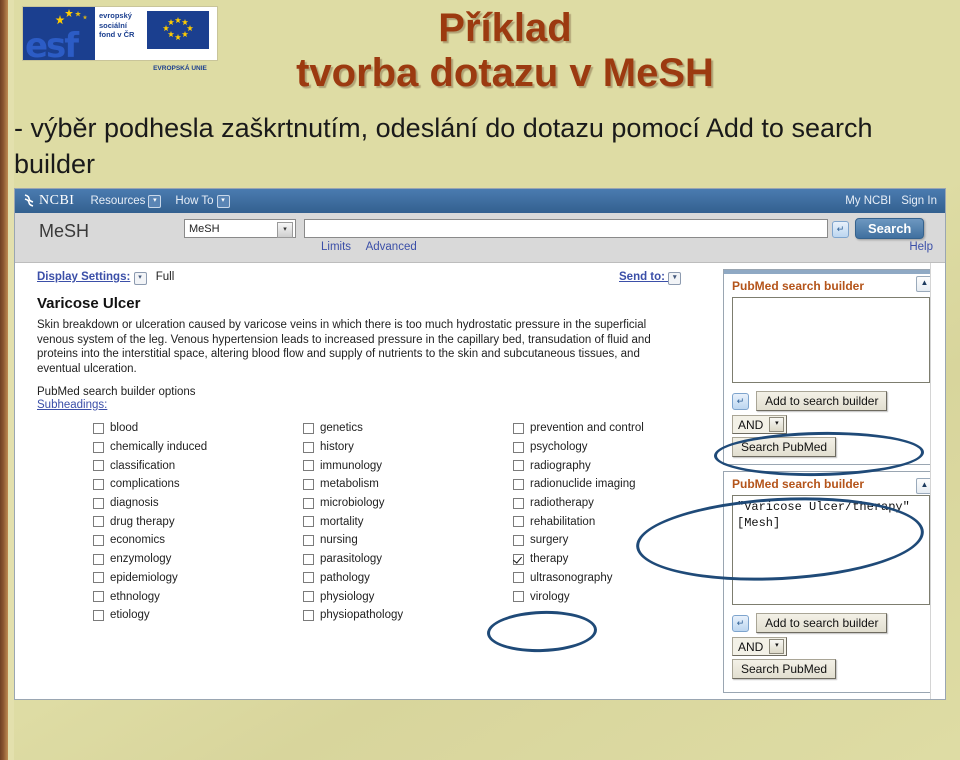 This screenshot has width=960, height=760. I want to click on subheading-row: chemically induced, so click(198, 447).